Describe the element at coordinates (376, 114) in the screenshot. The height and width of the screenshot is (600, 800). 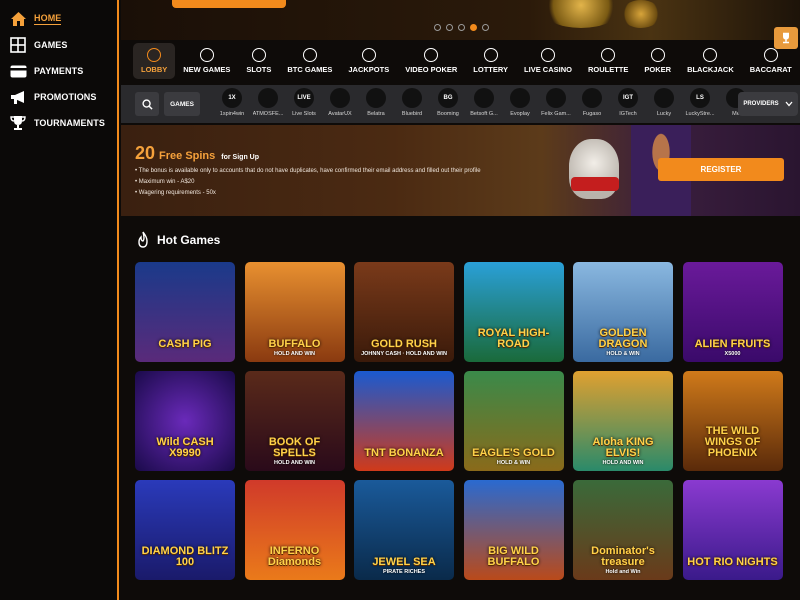
I see `provider-name: Belatra` at that location.